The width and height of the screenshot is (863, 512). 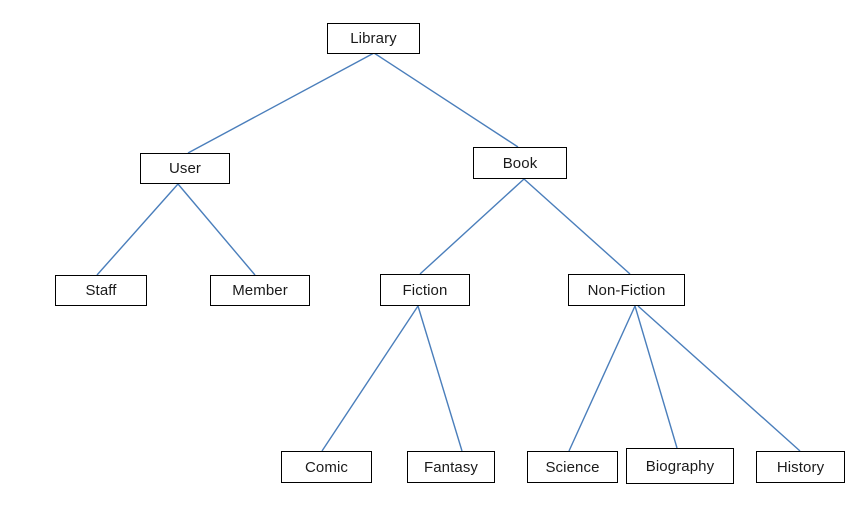 I want to click on node-label-science: Science, so click(x=572, y=467).